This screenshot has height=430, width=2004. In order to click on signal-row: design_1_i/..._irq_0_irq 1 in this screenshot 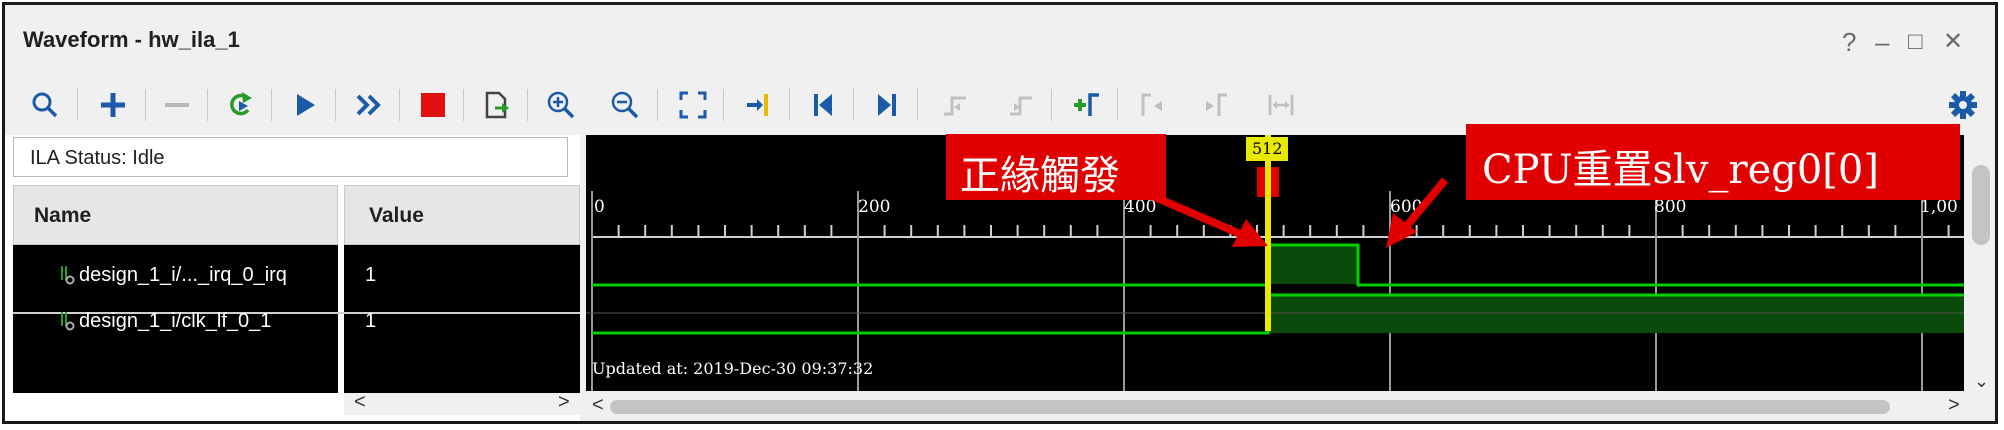, I will do `click(296, 275)`.